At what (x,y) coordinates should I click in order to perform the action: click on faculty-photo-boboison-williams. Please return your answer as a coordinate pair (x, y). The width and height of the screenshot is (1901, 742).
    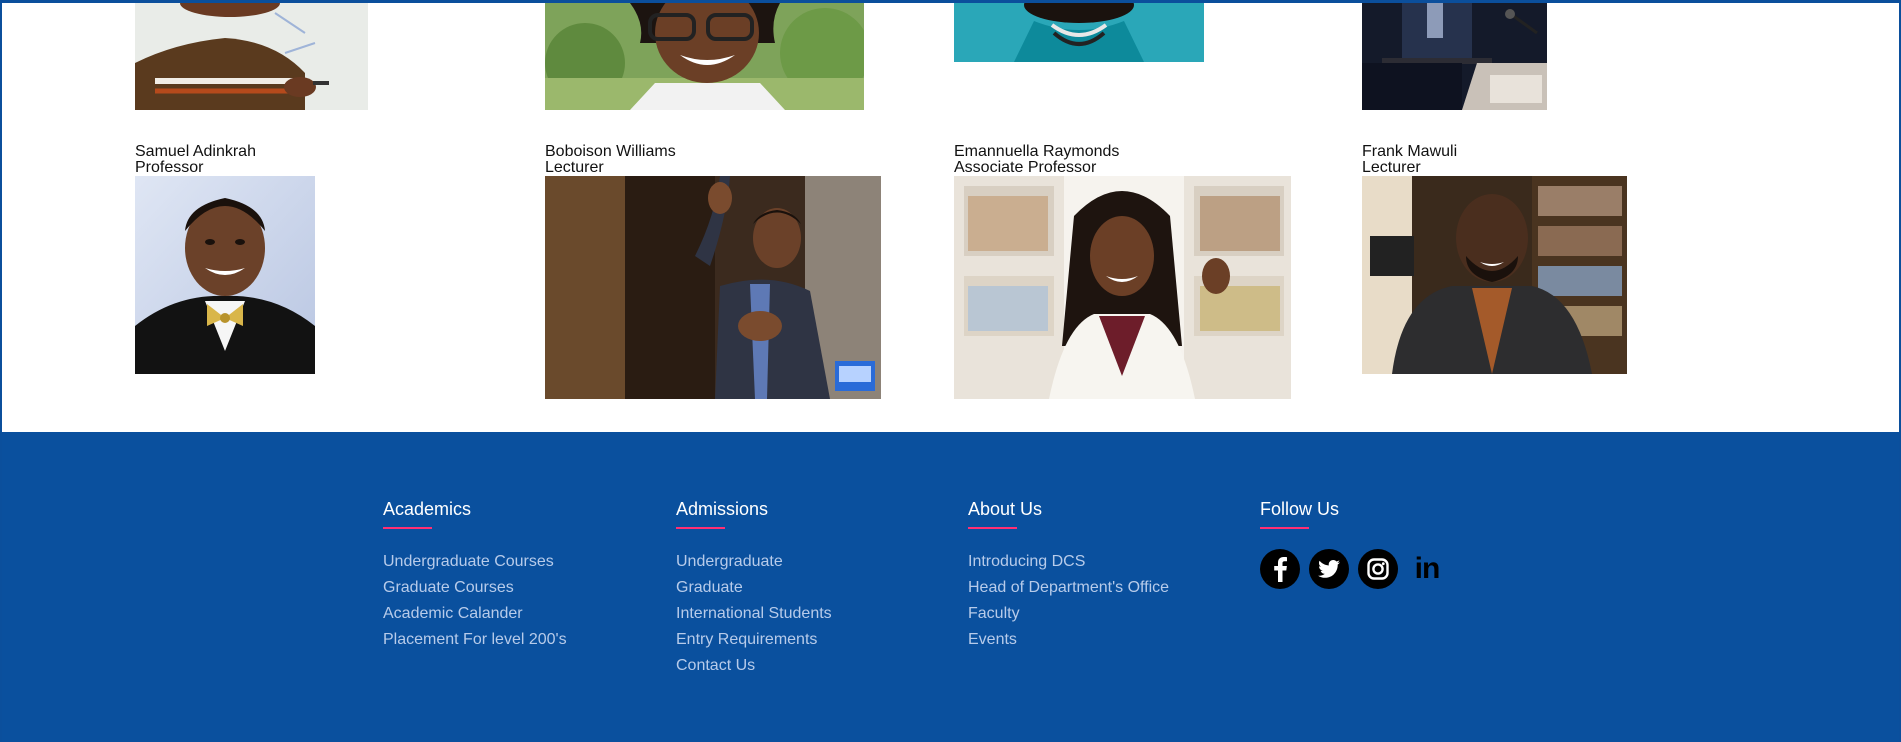
    Looking at the image, I should click on (713, 287).